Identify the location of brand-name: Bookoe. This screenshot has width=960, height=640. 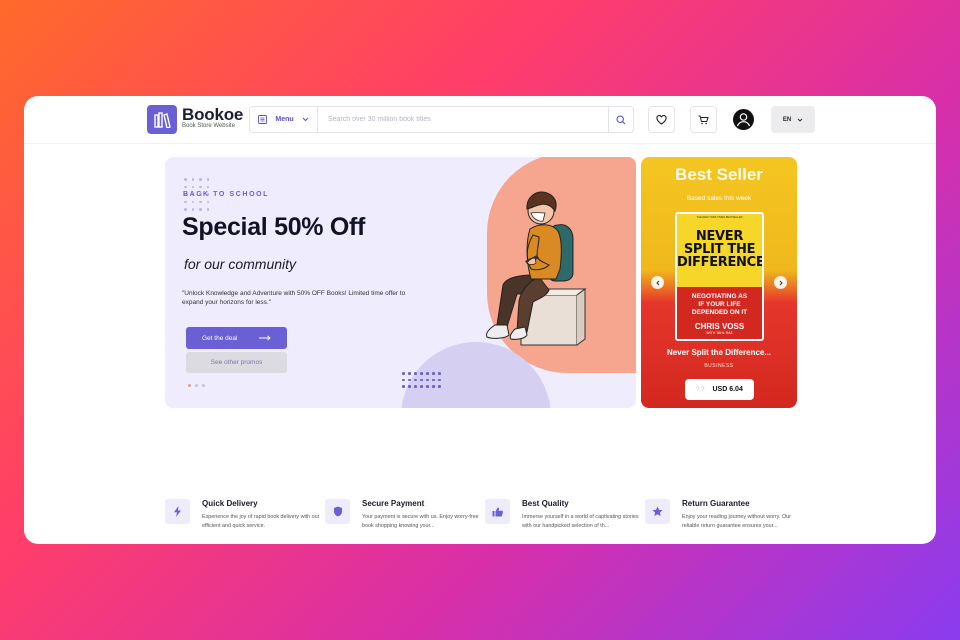
(212, 115).